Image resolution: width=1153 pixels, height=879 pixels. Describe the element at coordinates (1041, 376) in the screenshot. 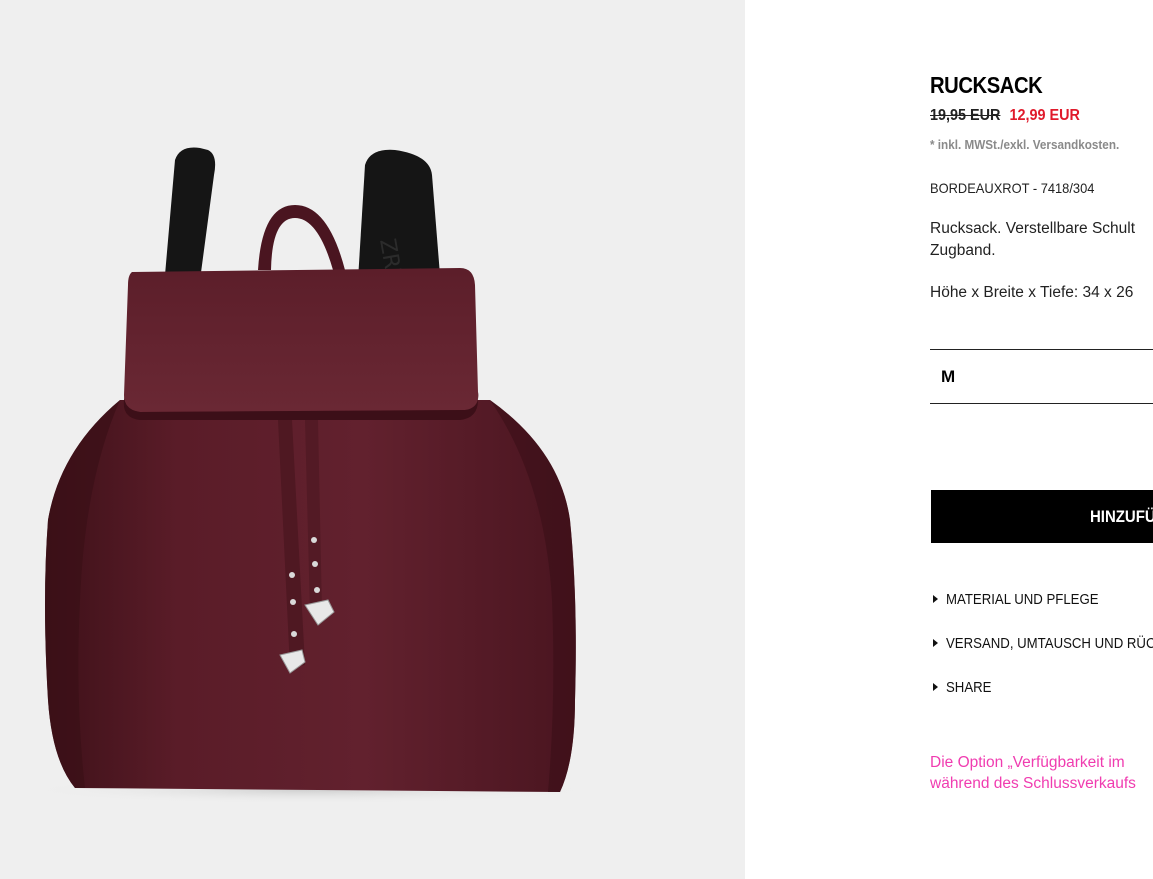

I see `size-selector: M` at that location.